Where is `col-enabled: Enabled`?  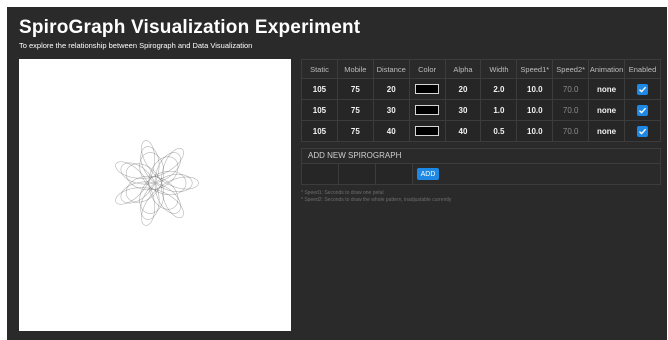
col-enabled: Enabled is located at coordinates (642, 69).